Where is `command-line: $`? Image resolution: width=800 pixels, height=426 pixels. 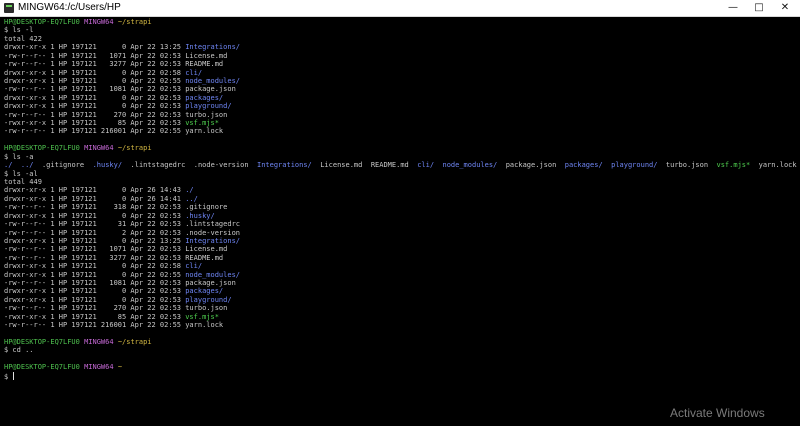 command-line: $ is located at coordinates (9, 376).